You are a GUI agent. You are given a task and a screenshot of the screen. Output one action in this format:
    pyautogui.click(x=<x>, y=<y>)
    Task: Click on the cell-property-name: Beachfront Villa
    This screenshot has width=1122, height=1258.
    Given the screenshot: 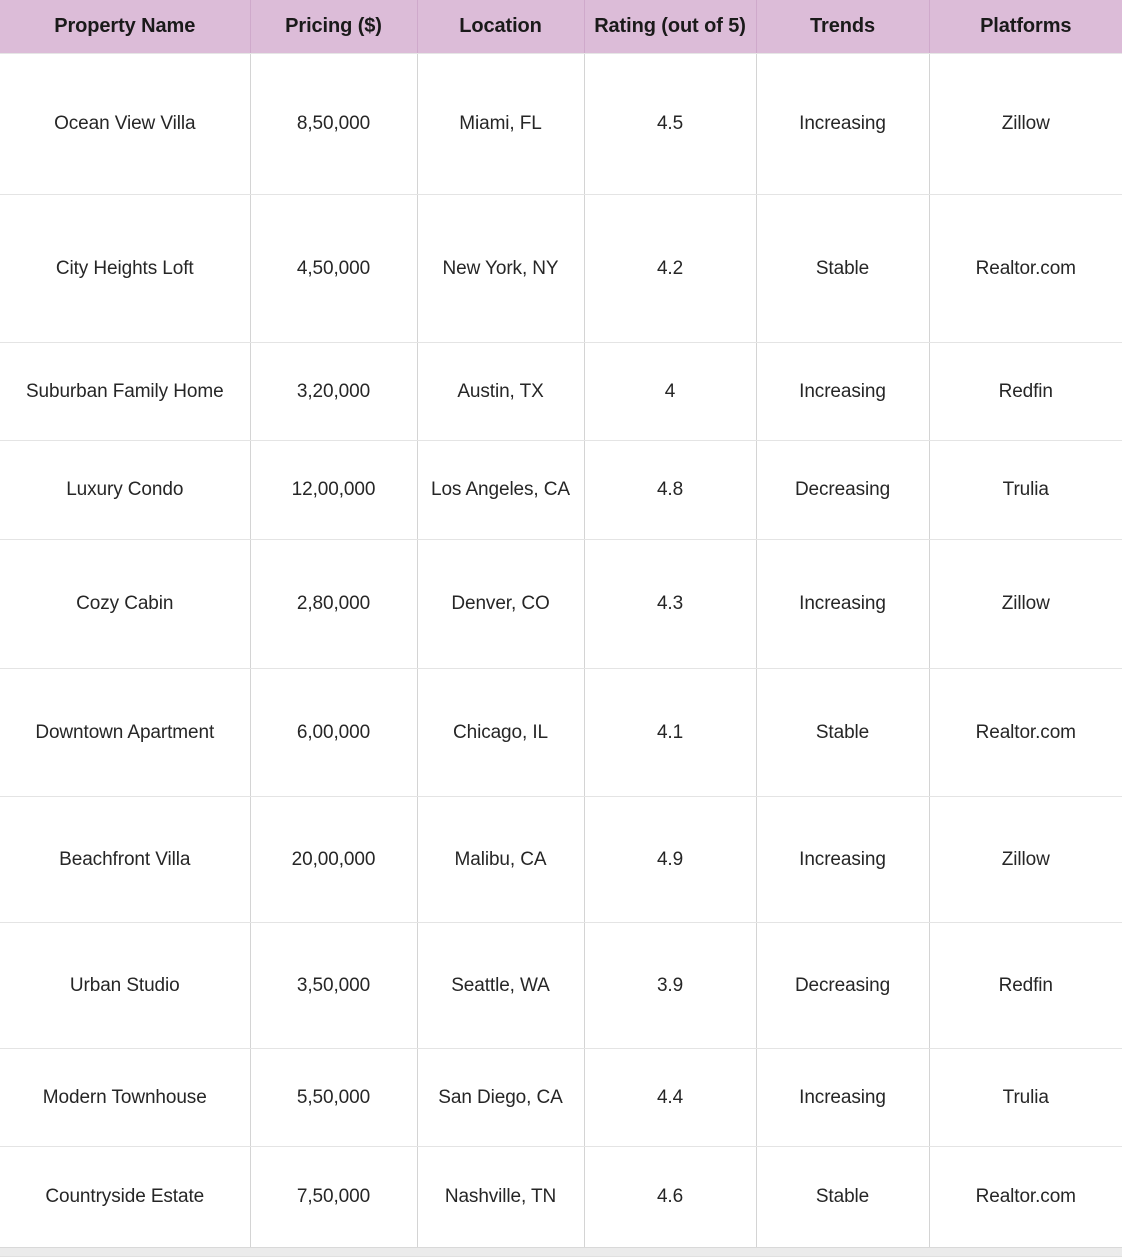 What is the action you would take?
    pyautogui.click(x=125, y=859)
    